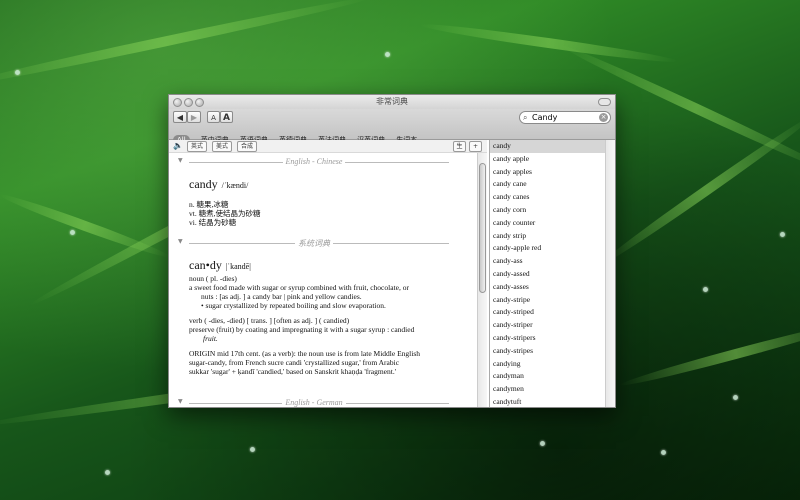 The image size is (800, 500). What do you see at coordinates (213, 117) in the screenshot?
I see `font-smaller-button: A` at bounding box center [213, 117].